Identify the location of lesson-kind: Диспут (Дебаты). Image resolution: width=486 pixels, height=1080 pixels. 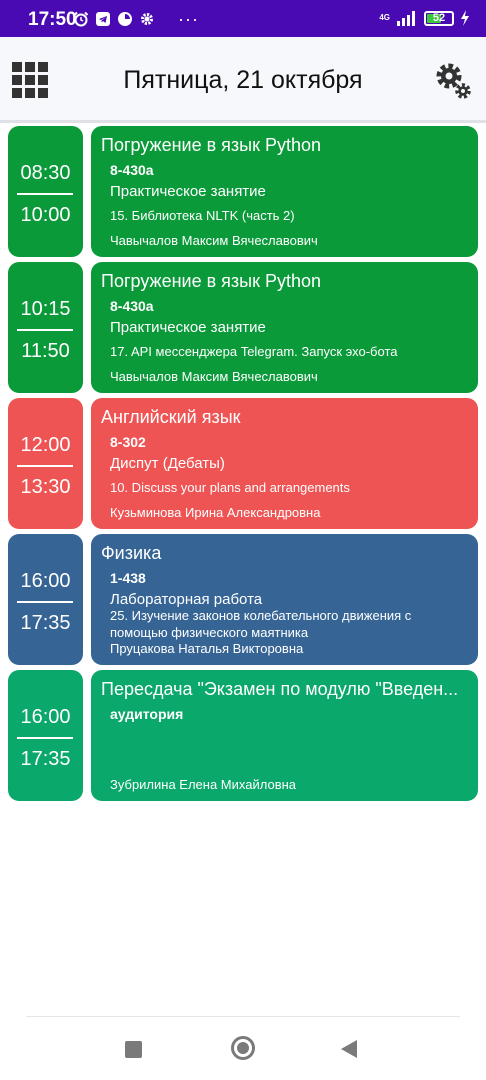
(167, 463).